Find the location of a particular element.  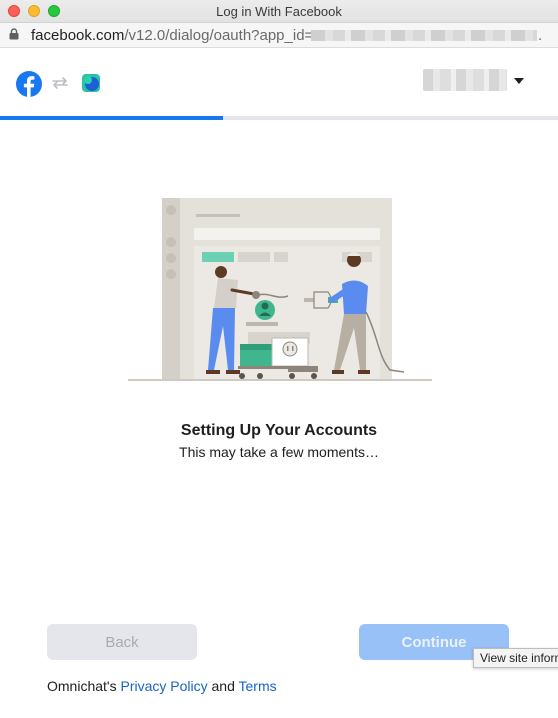

url-trailing: . is located at coordinates (540, 35).